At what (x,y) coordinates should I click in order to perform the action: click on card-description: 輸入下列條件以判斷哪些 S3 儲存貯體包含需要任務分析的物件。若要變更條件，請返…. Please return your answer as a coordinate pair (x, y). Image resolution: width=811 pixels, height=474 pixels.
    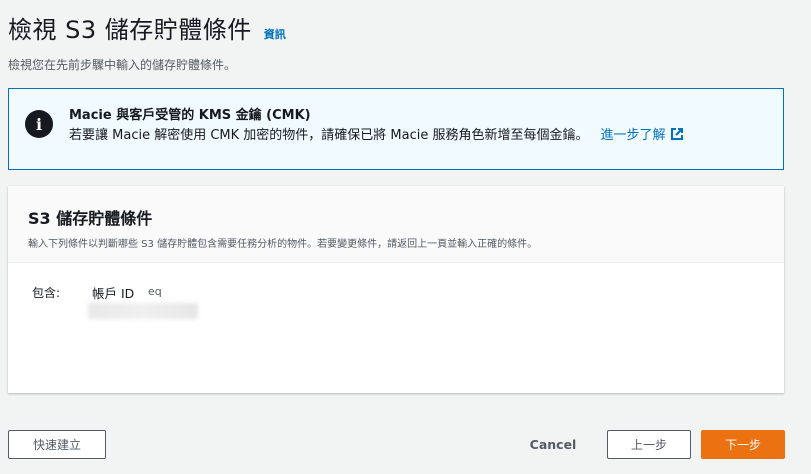
    Looking at the image, I should click on (283, 244).